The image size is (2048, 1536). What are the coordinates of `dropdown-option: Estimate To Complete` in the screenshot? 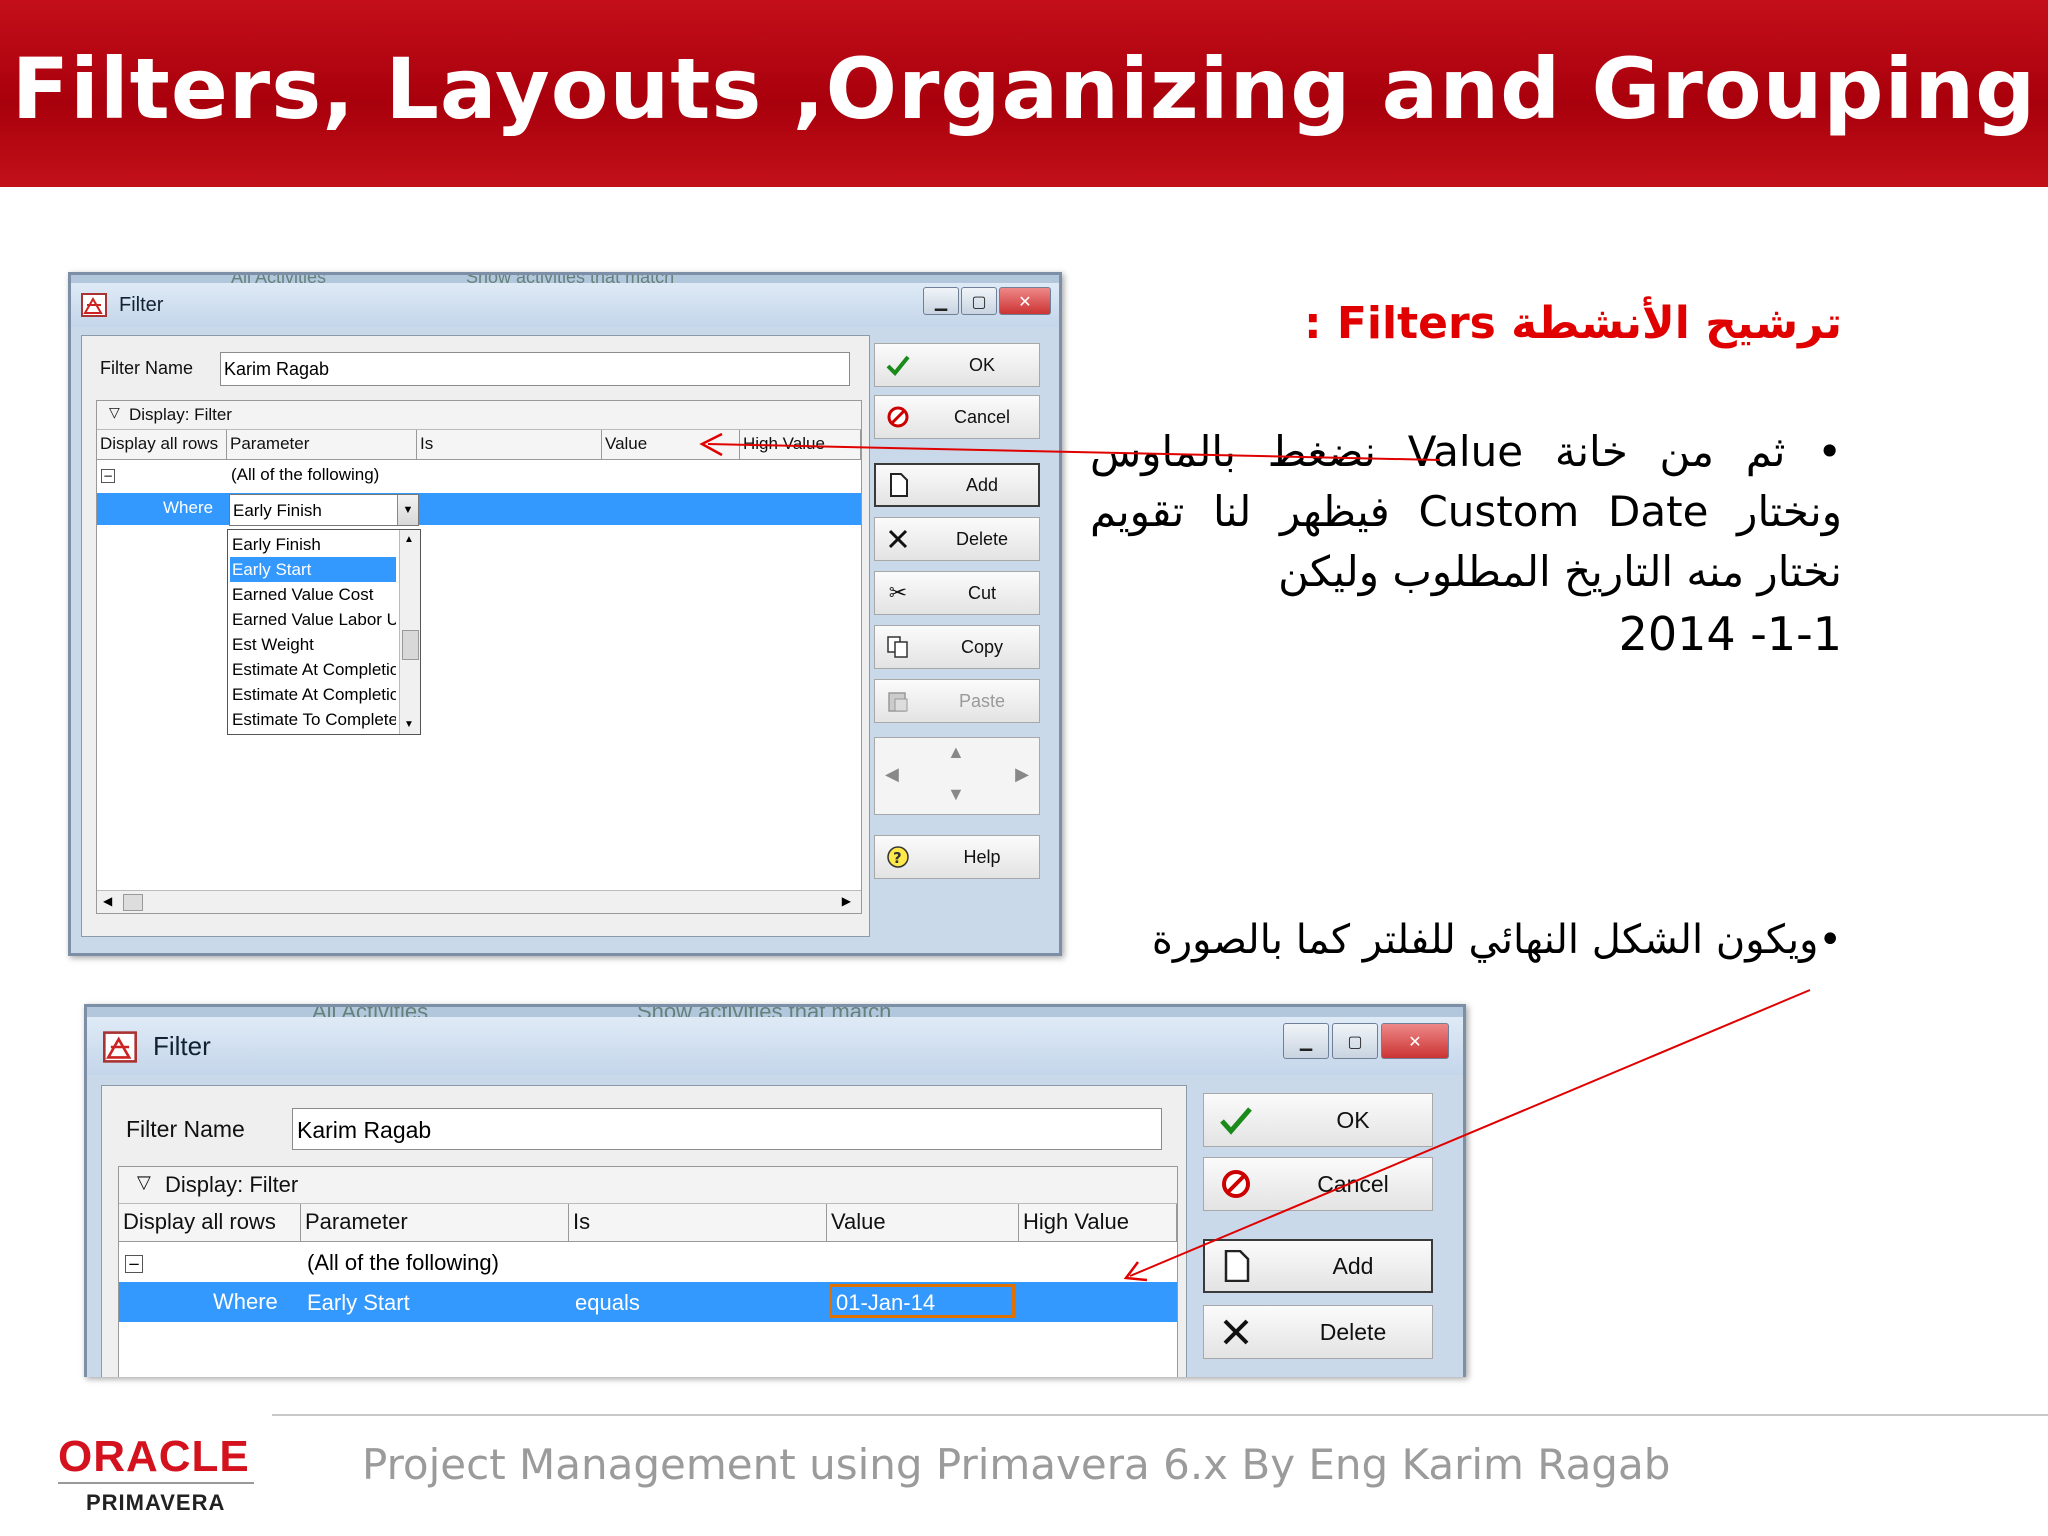 It's located at (313, 719).